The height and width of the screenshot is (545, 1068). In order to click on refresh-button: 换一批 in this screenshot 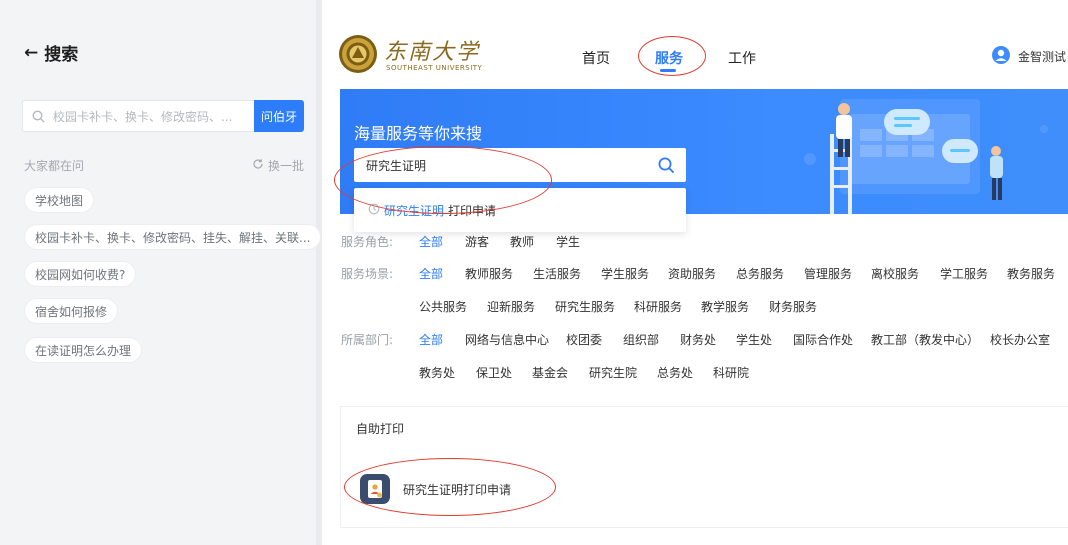, I will do `click(278, 165)`.